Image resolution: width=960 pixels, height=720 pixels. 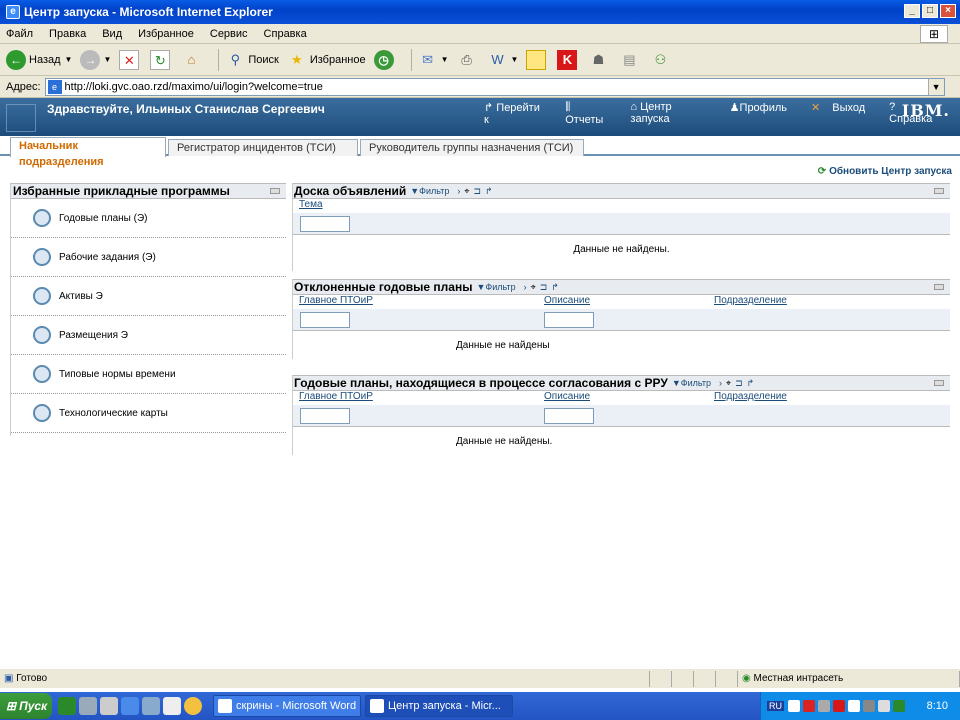 What do you see at coordinates (130, 59) in the screenshot?
I see `stop-button: ✕` at bounding box center [130, 59].